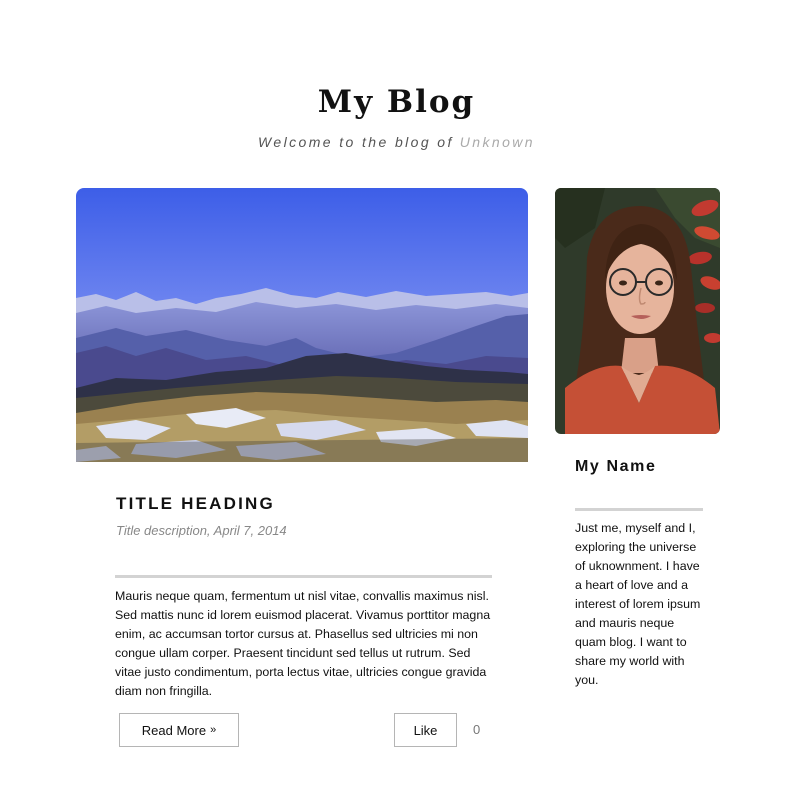 This screenshot has height=810, width=793. I want to click on avatar, so click(637, 311).